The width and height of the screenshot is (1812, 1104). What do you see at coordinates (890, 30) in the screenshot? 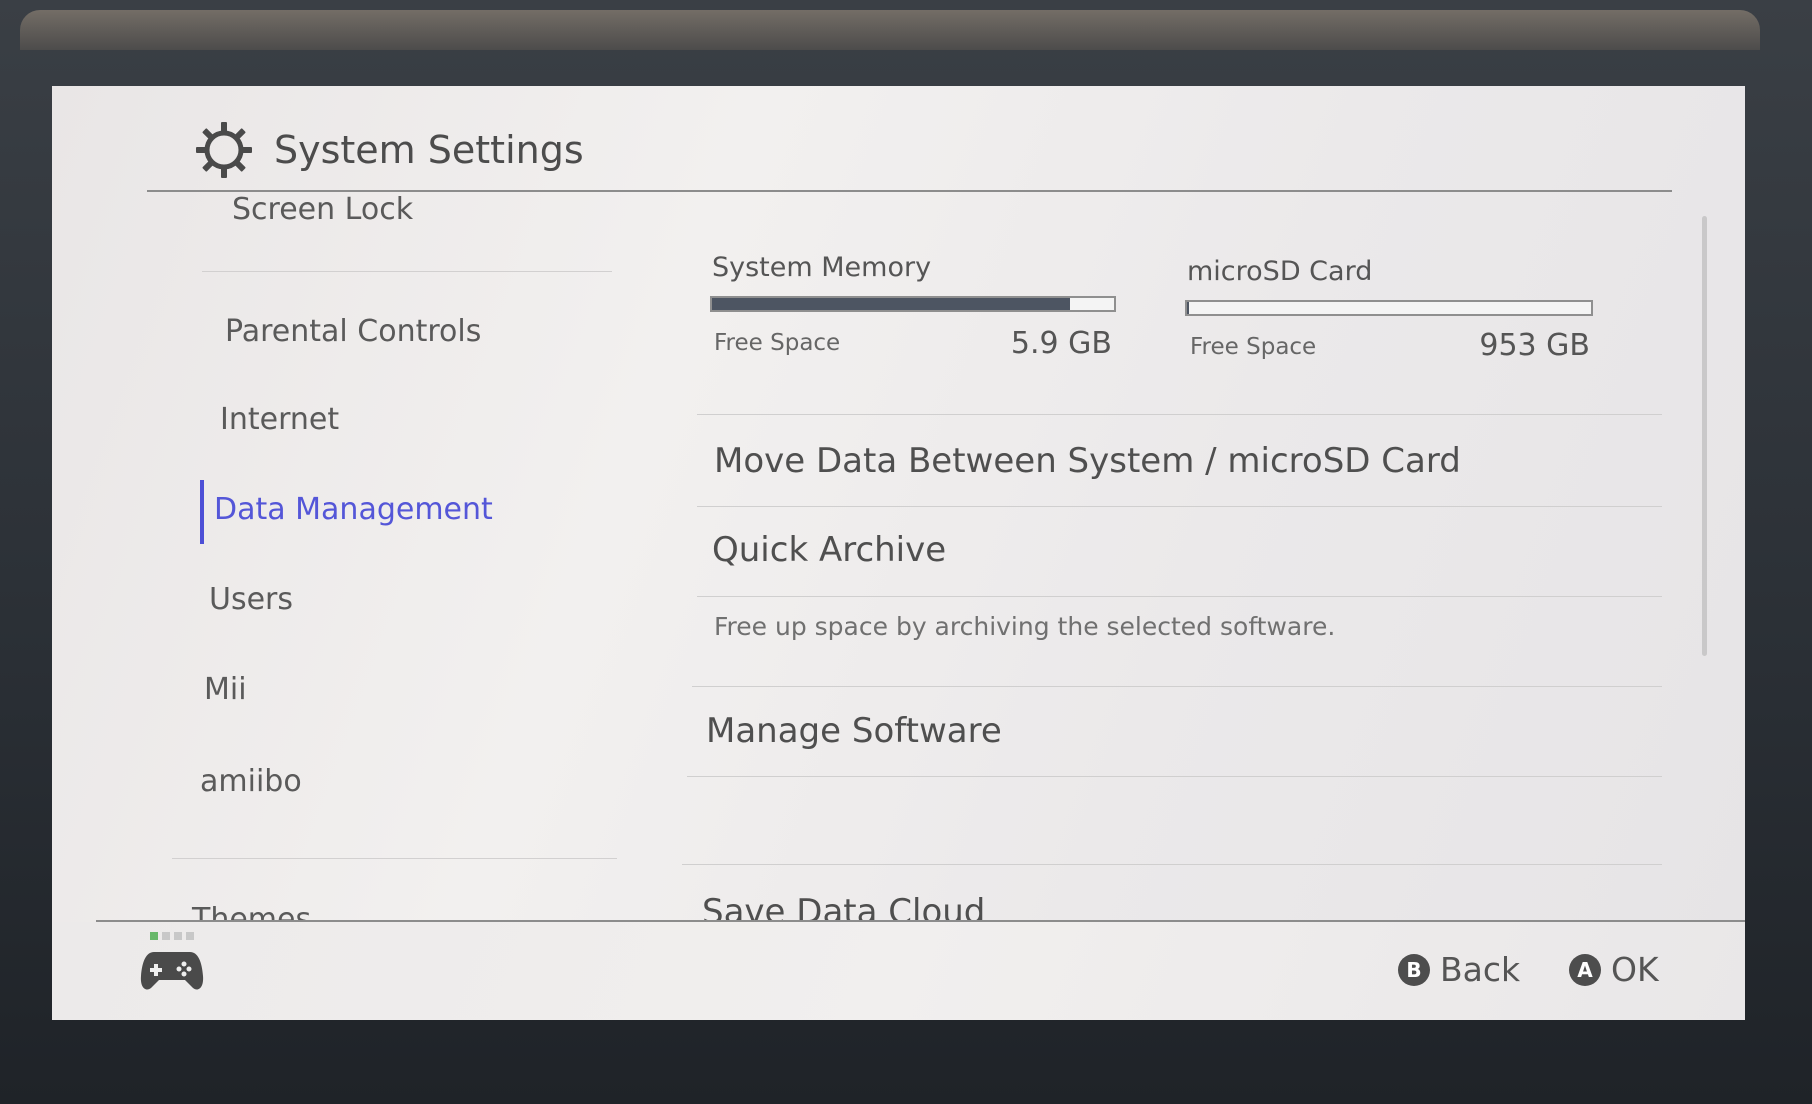
I see `console-top-edge` at bounding box center [890, 30].